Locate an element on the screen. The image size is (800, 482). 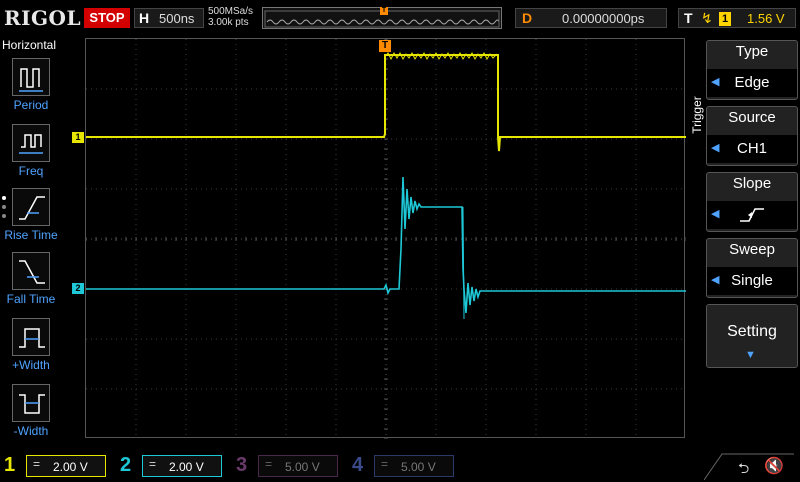
period-label: Period is located at coordinates (31, 105).